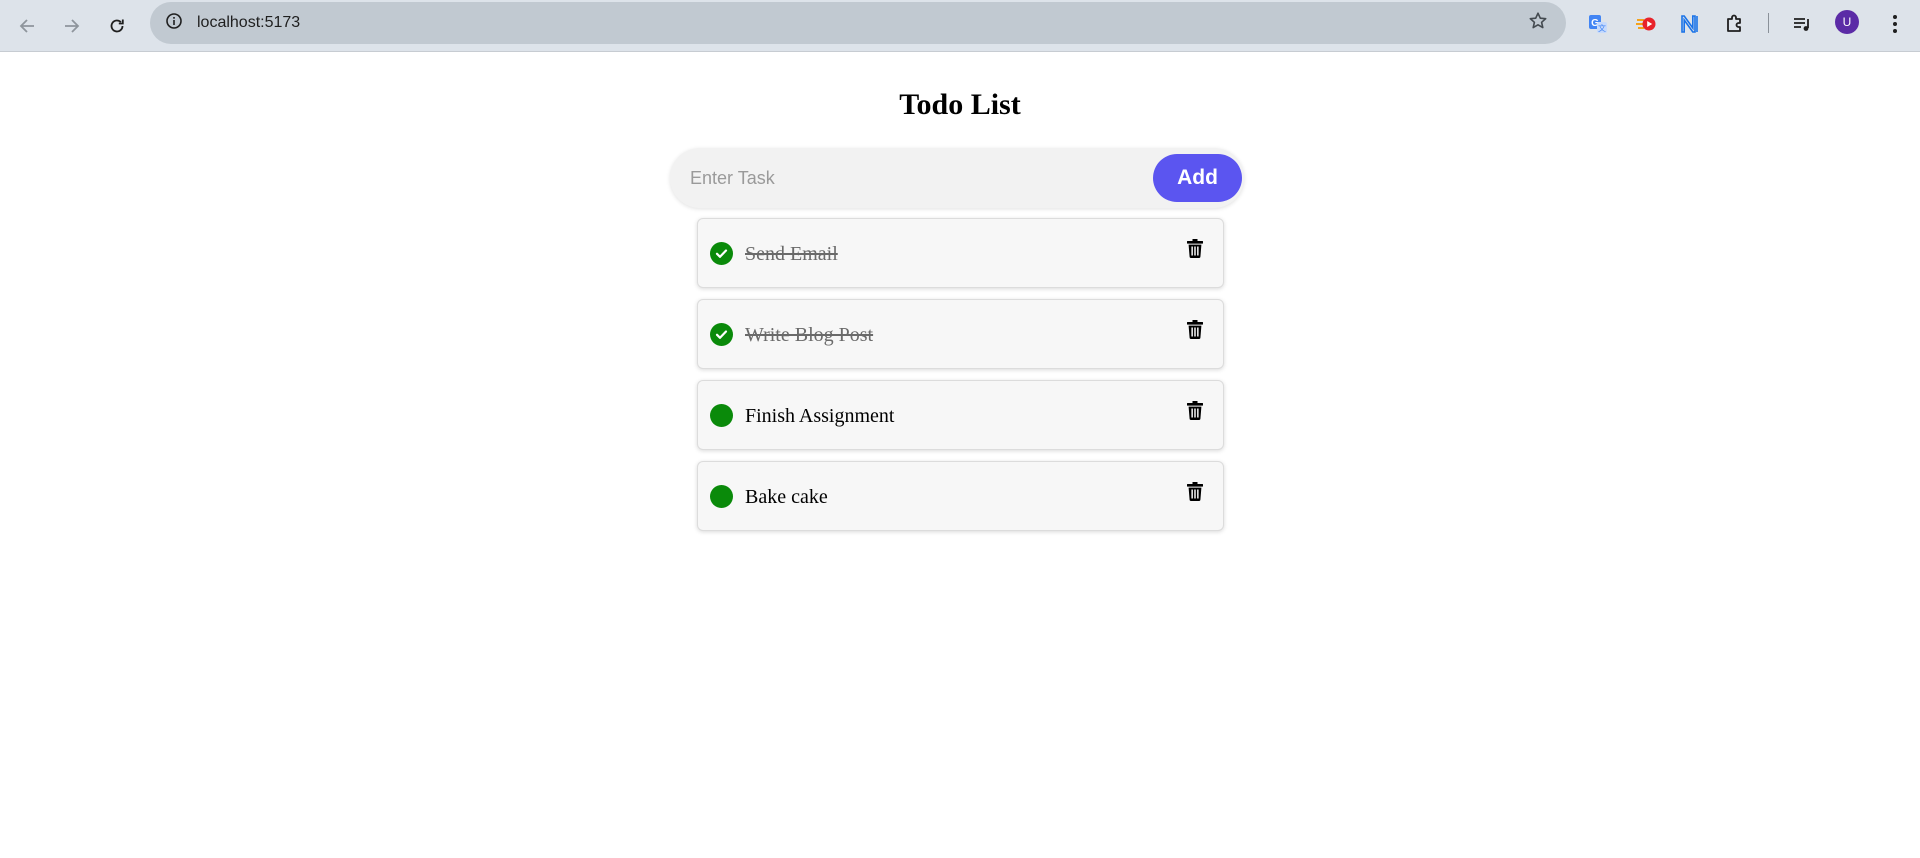 The height and width of the screenshot is (858, 1920). I want to click on translate-extension-button: G文, so click(1598, 26).